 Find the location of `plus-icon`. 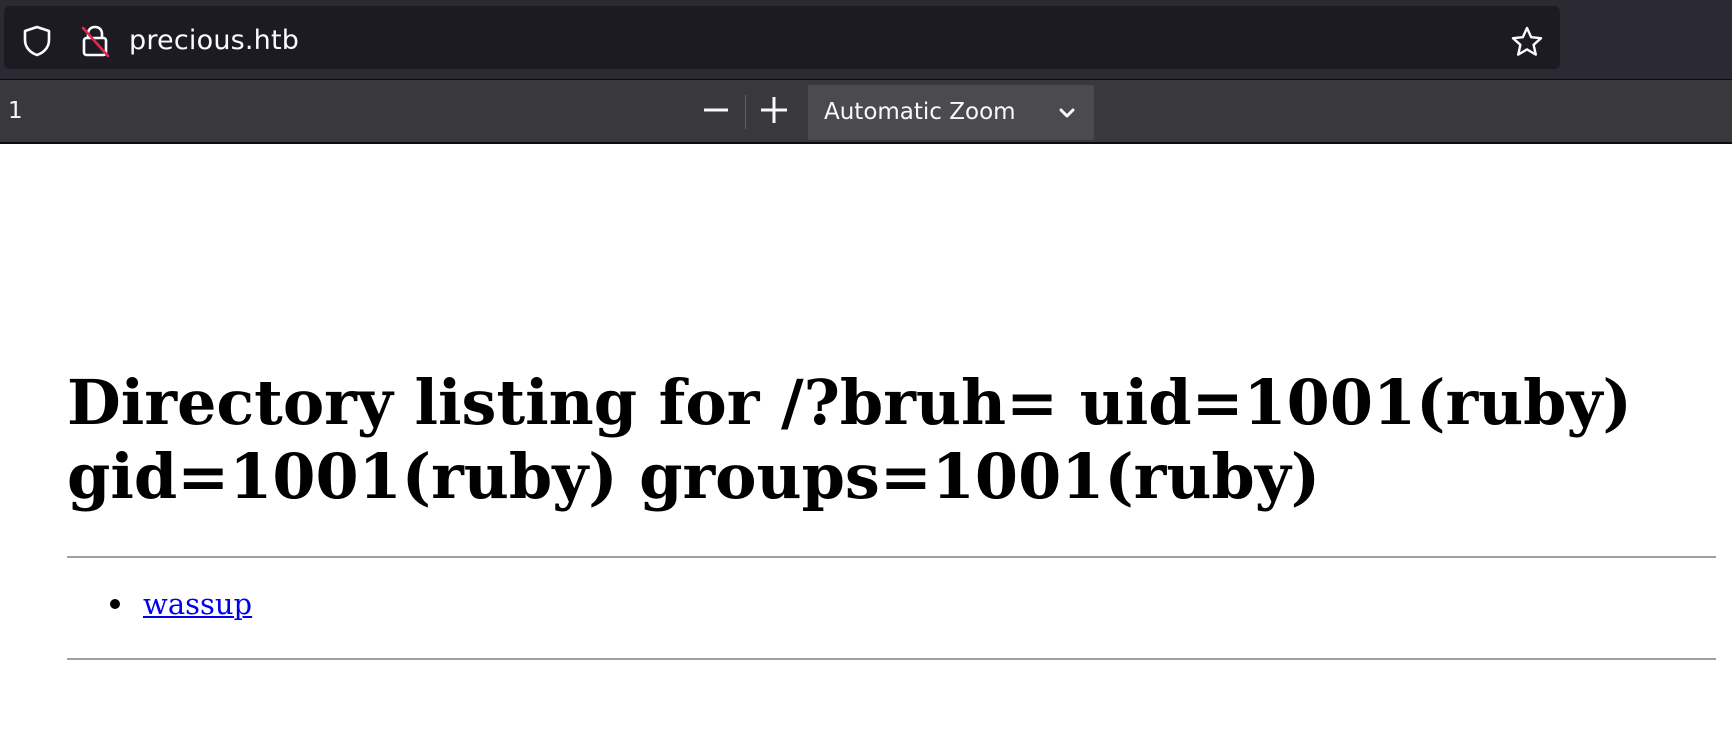

plus-icon is located at coordinates (774, 112).